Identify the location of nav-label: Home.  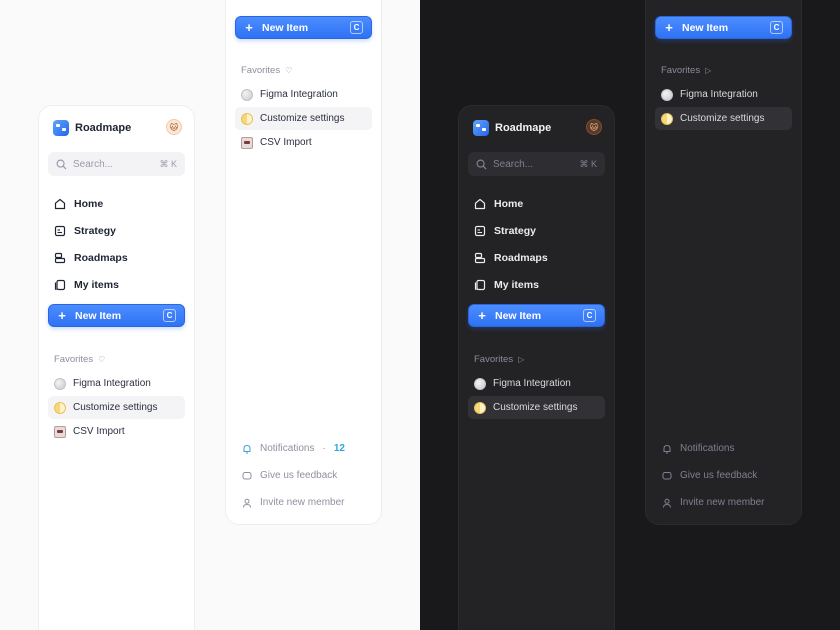
(509, 203).